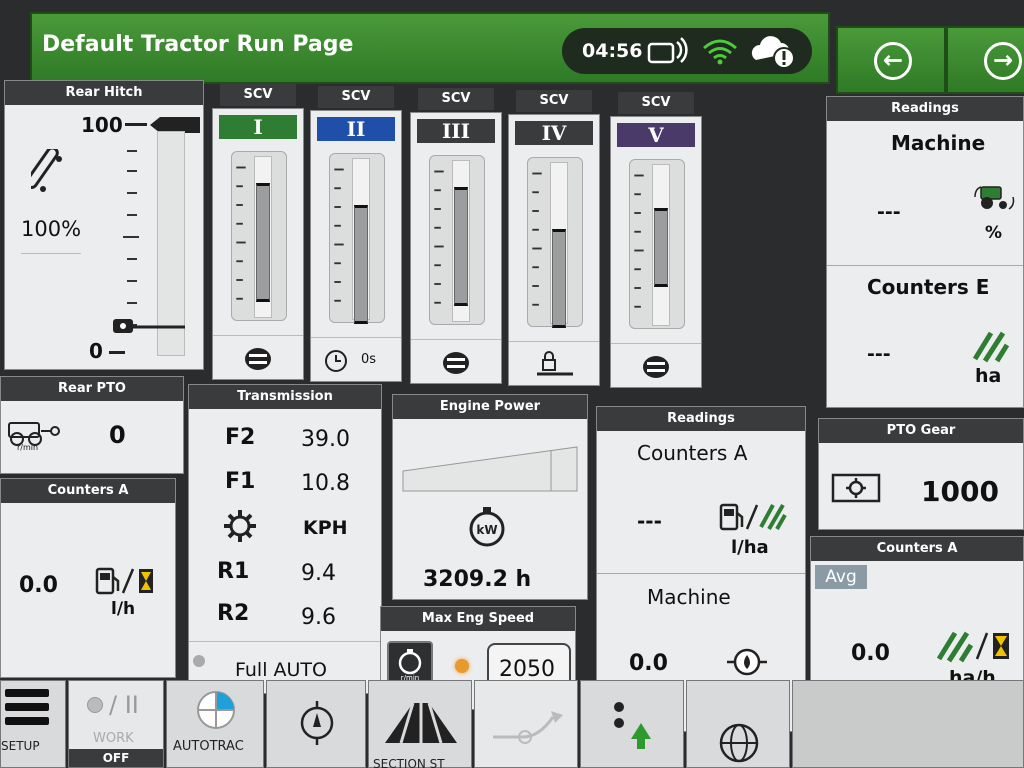  I want to click on engine-power-title: Engine Power, so click(490, 407).